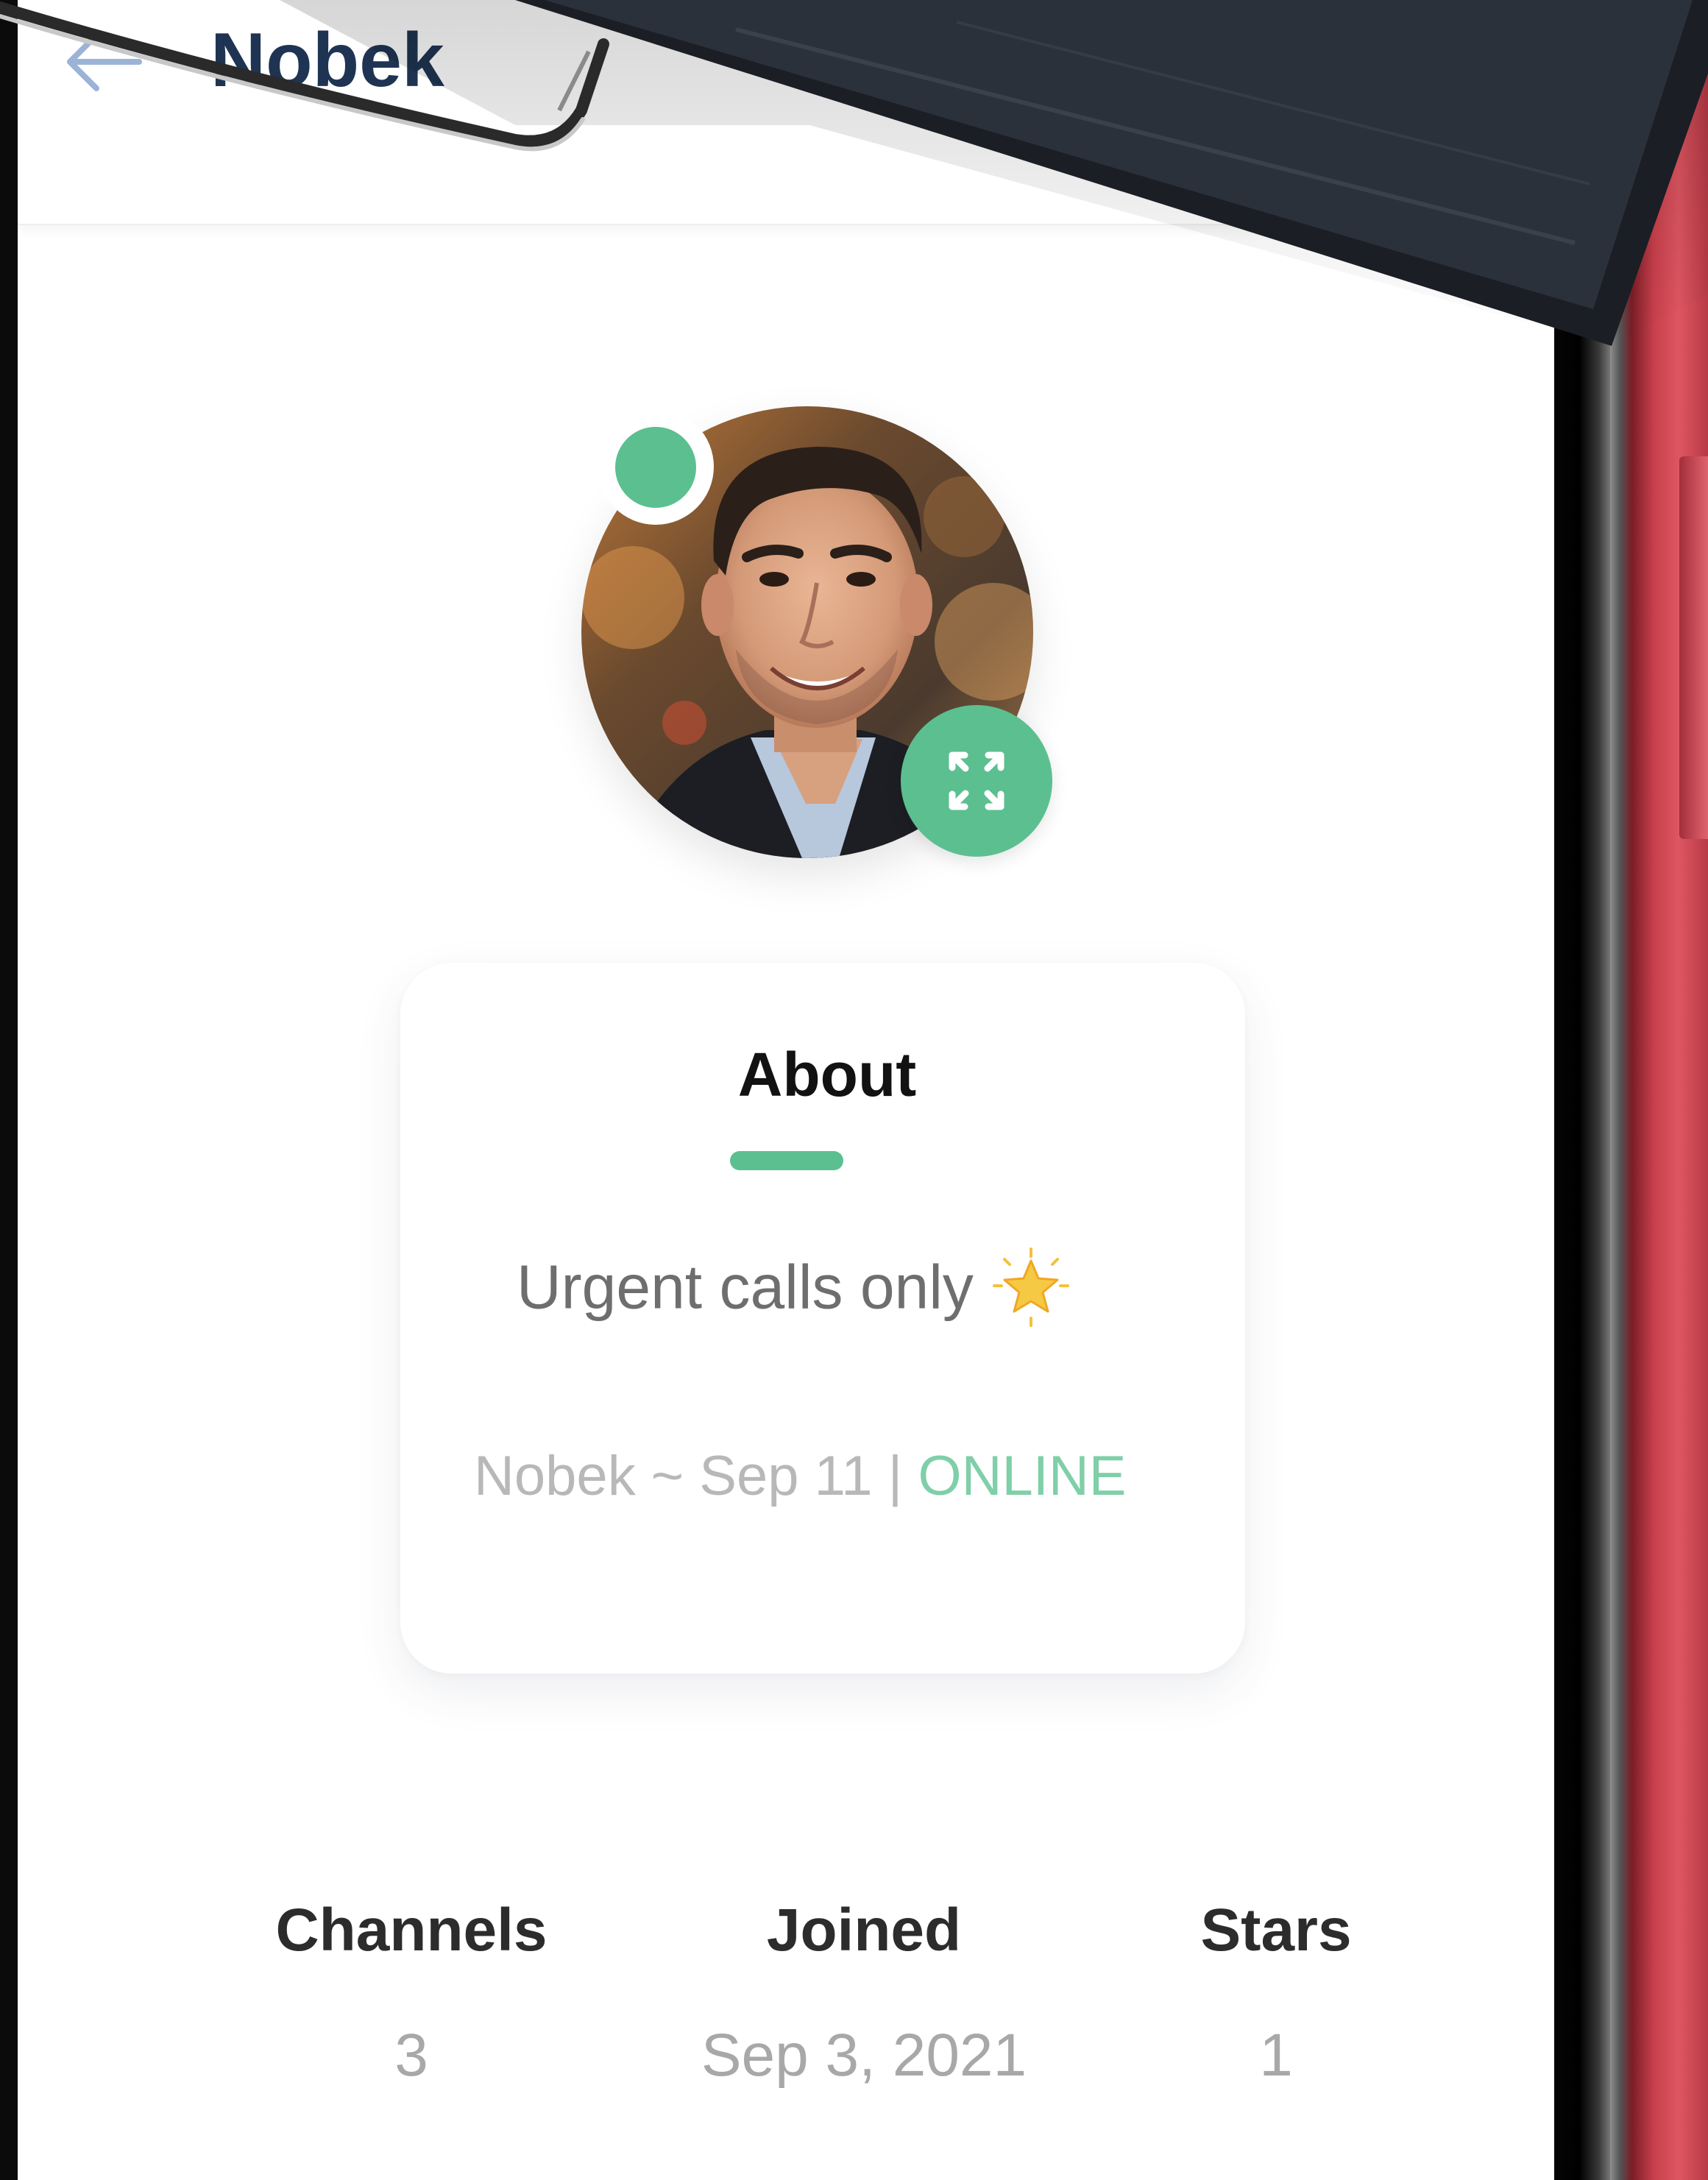 This screenshot has width=1708, height=2180. What do you see at coordinates (1276, 1930) in the screenshot?
I see `stat-label-stars: Stars` at bounding box center [1276, 1930].